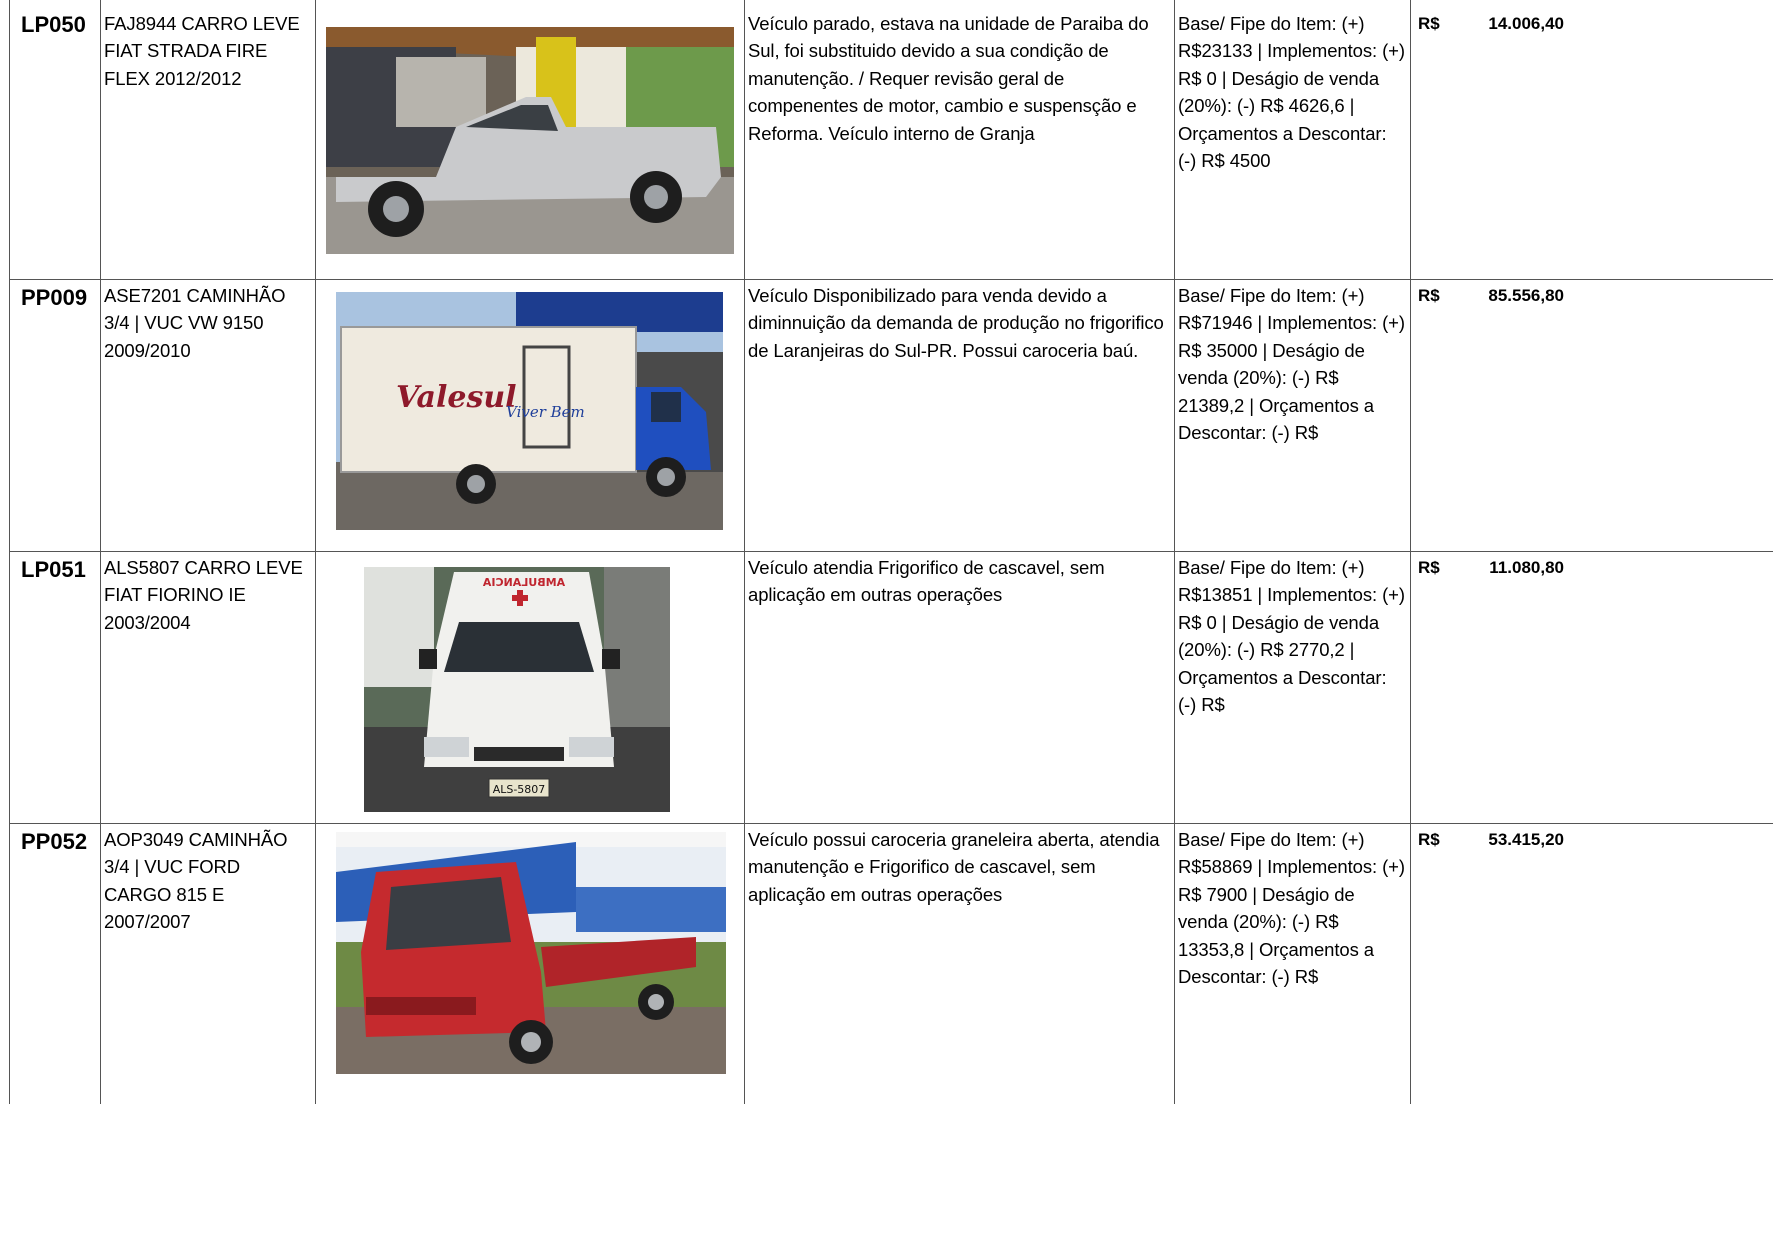  What do you see at coordinates (54, 841) in the screenshot?
I see `item-code: PP052` at bounding box center [54, 841].